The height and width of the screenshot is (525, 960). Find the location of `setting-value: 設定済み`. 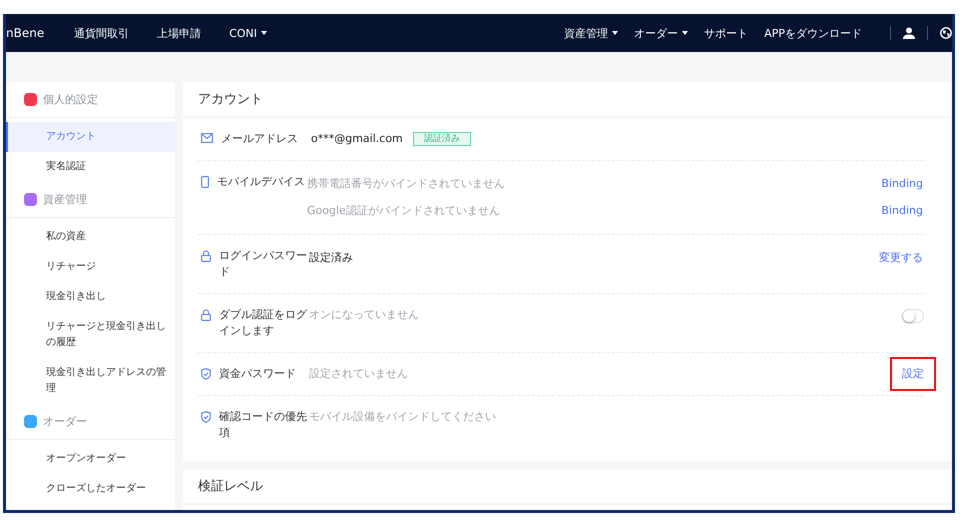

setting-value: 設定済み is located at coordinates (331, 258).